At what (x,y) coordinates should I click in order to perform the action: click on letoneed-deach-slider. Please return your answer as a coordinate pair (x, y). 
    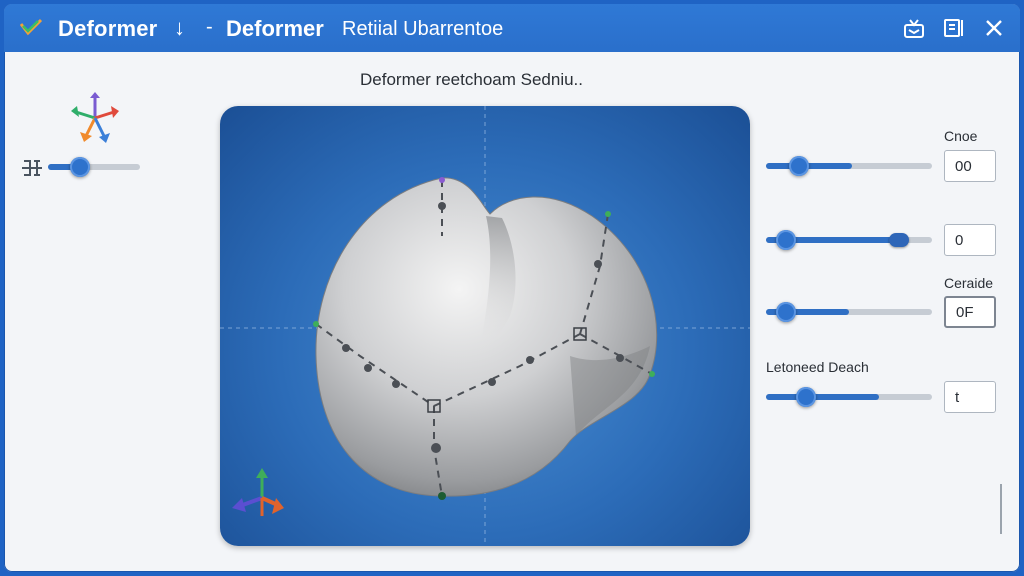
    Looking at the image, I should click on (849, 396).